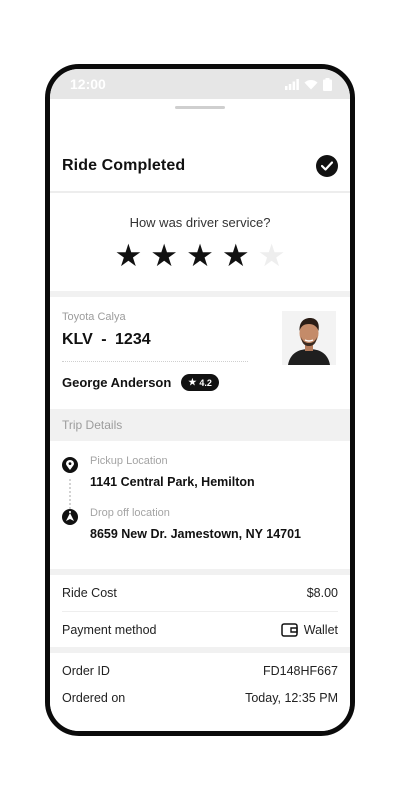 This screenshot has width=400, height=800. I want to click on payment-method-value: Wallet, so click(320, 629).